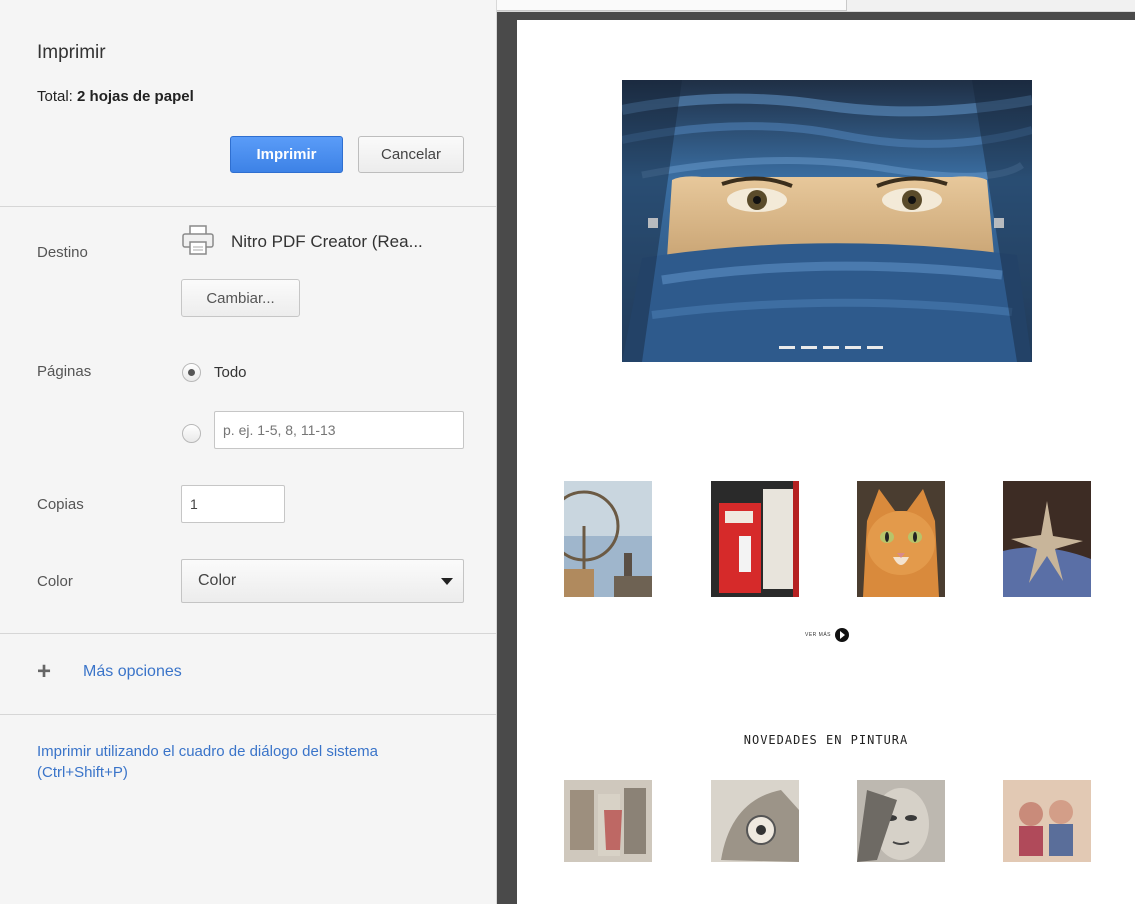 This screenshot has height=904, width=1135. What do you see at coordinates (653, 223) in the screenshot?
I see `carousel-prev-icon` at bounding box center [653, 223].